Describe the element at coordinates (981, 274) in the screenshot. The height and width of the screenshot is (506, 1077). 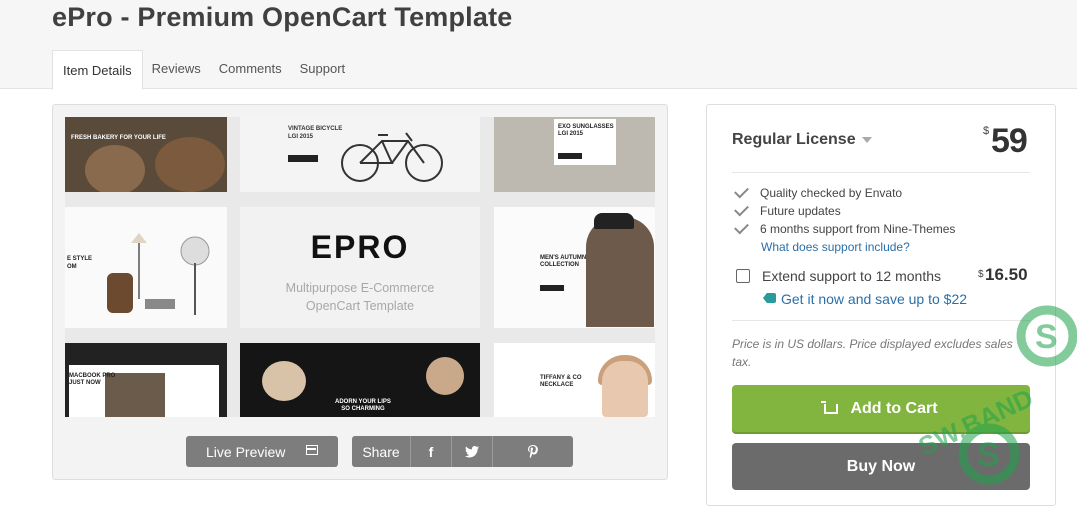
I see `extend-price-currency: $` at that location.